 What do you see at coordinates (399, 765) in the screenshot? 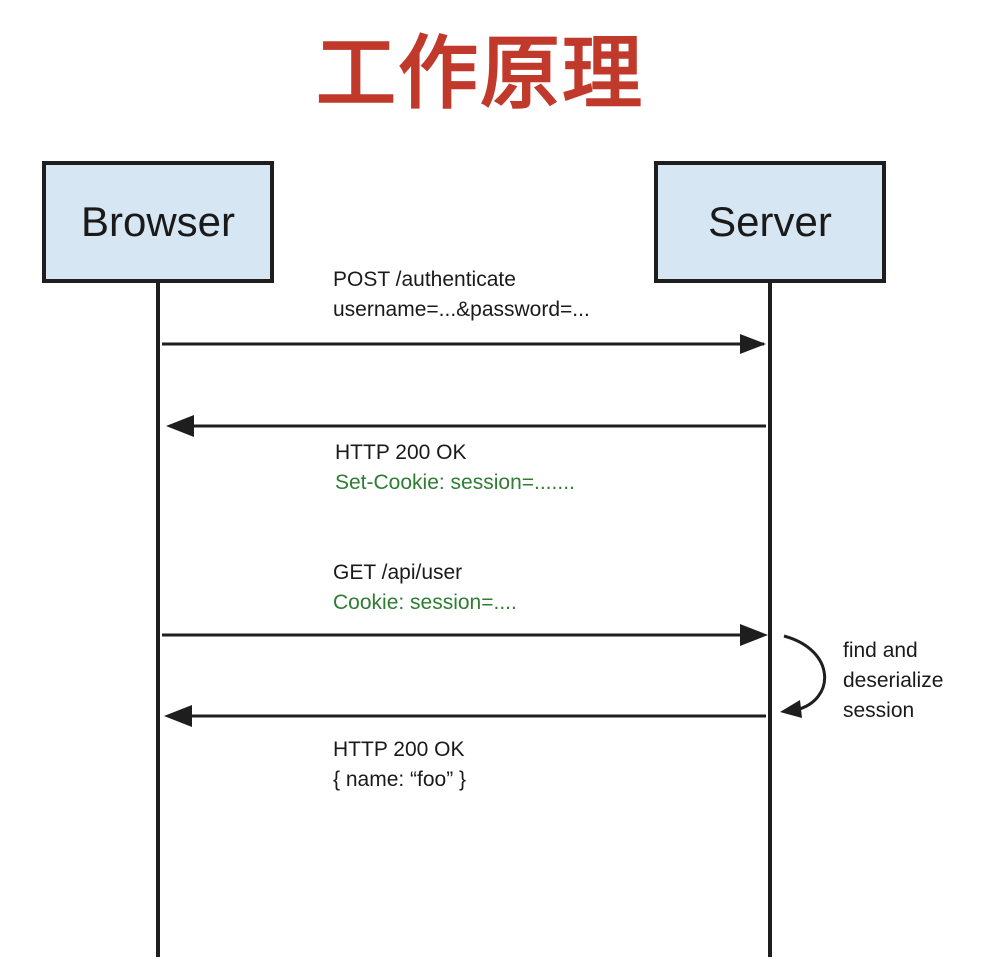
I see `message-http-200-user: HTTP 200 OK { name: “foo” }` at bounding box center [399, 765].